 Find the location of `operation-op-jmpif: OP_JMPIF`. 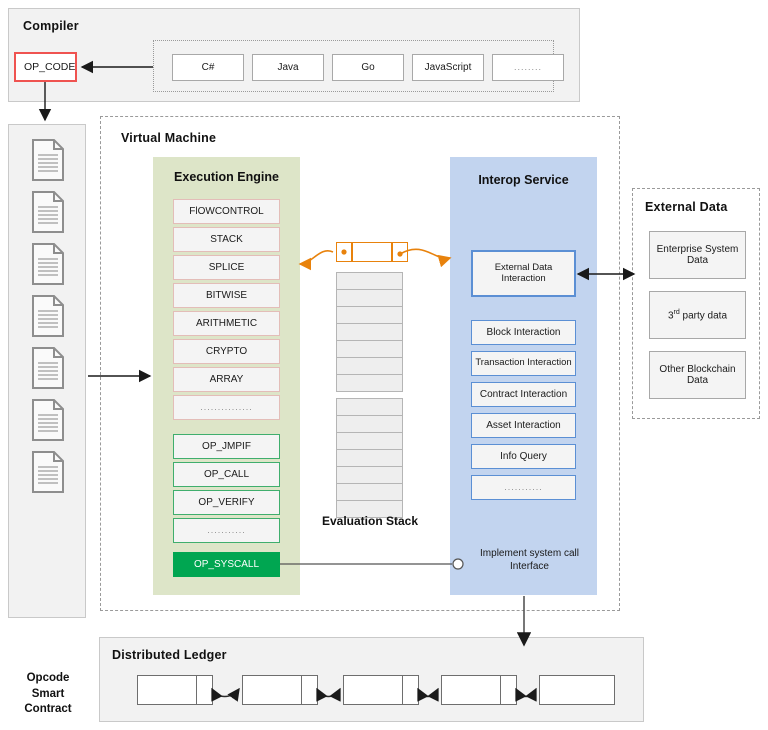

operation-op-jmpif: OP_JMPIF is located at coordinates (226, 446).